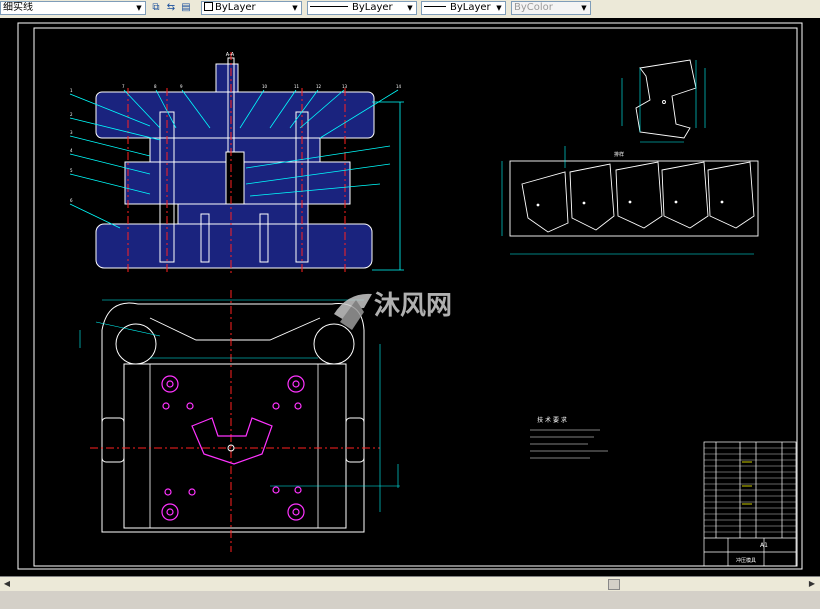 The height and width of the screenshot is (609, 820). I want to click on die-section-view: 123 456 789 10 11 12 13 14, so click(236, 163).